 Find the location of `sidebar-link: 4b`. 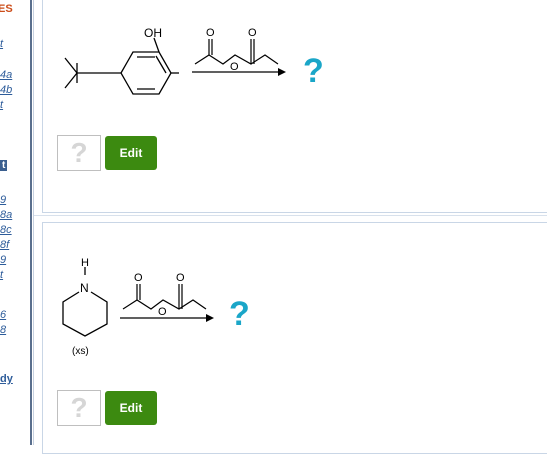

sidebar-link: 4b is located at coordinates (6, 90).